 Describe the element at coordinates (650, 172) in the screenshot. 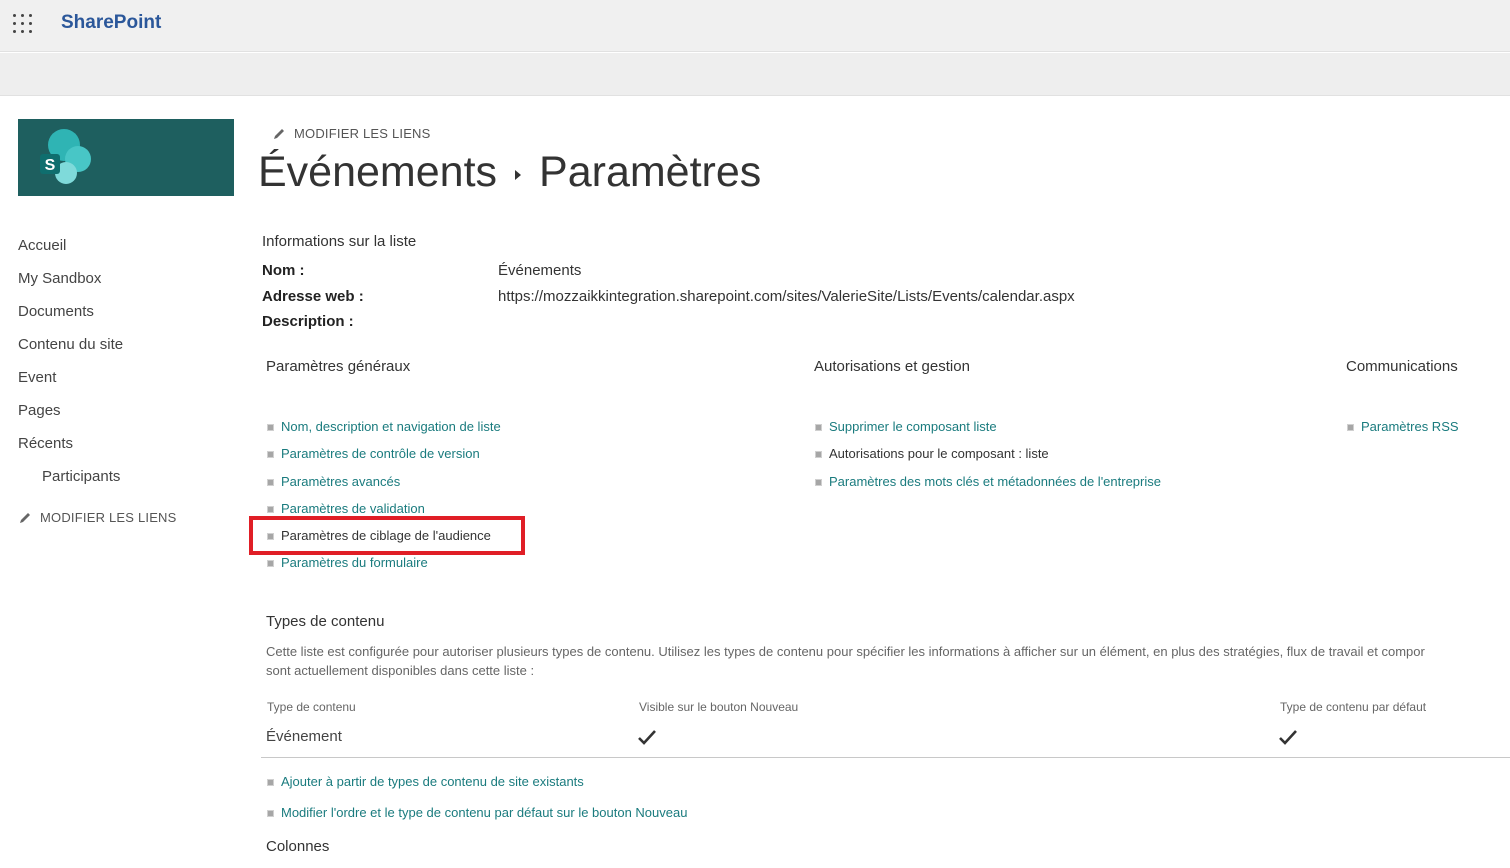

I see `breadcrumb-current-page: Paramètres` at that location.